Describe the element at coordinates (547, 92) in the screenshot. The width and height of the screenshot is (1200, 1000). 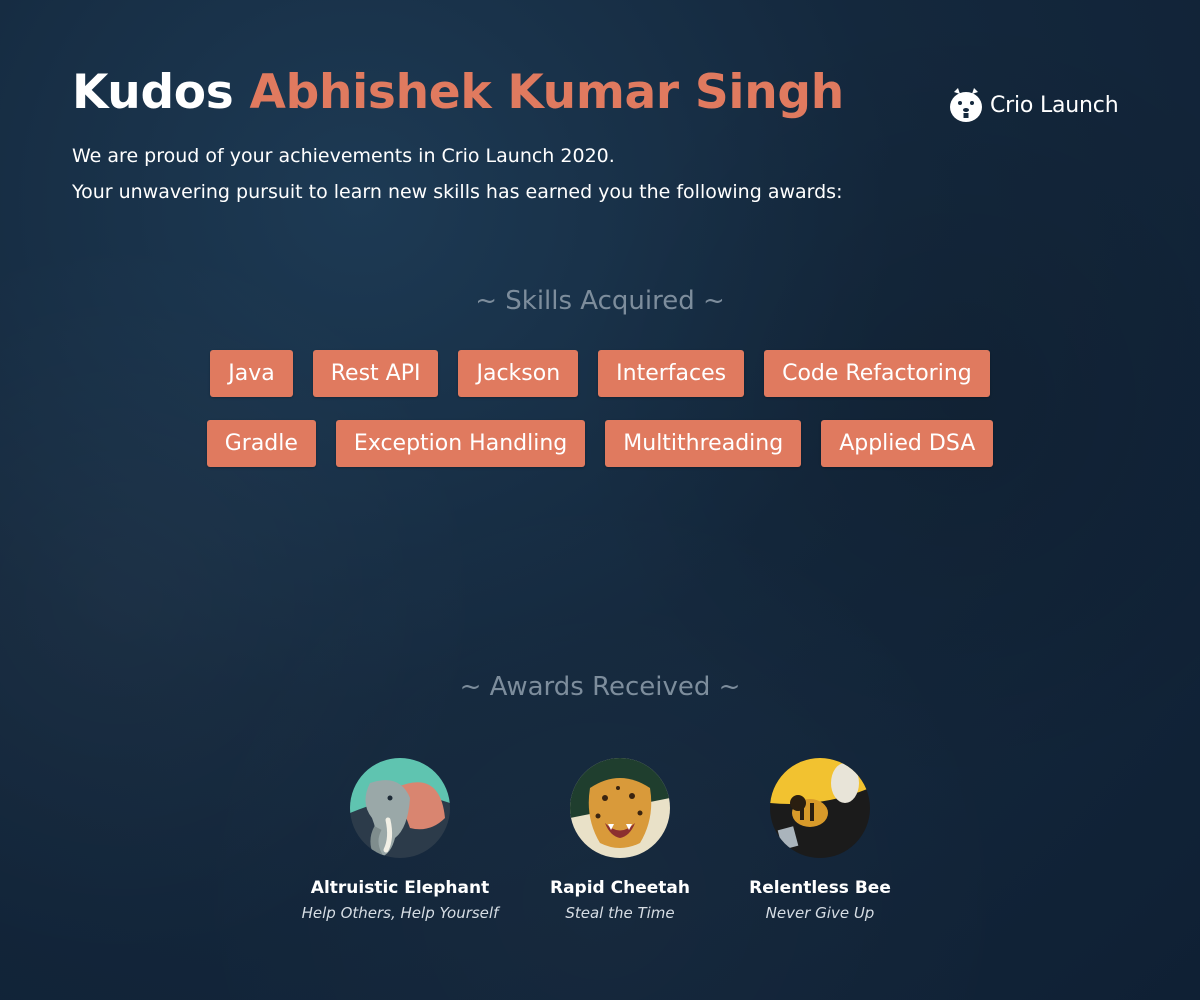
I see `recipient-name: Abhishek Kumar Singh` at that location.